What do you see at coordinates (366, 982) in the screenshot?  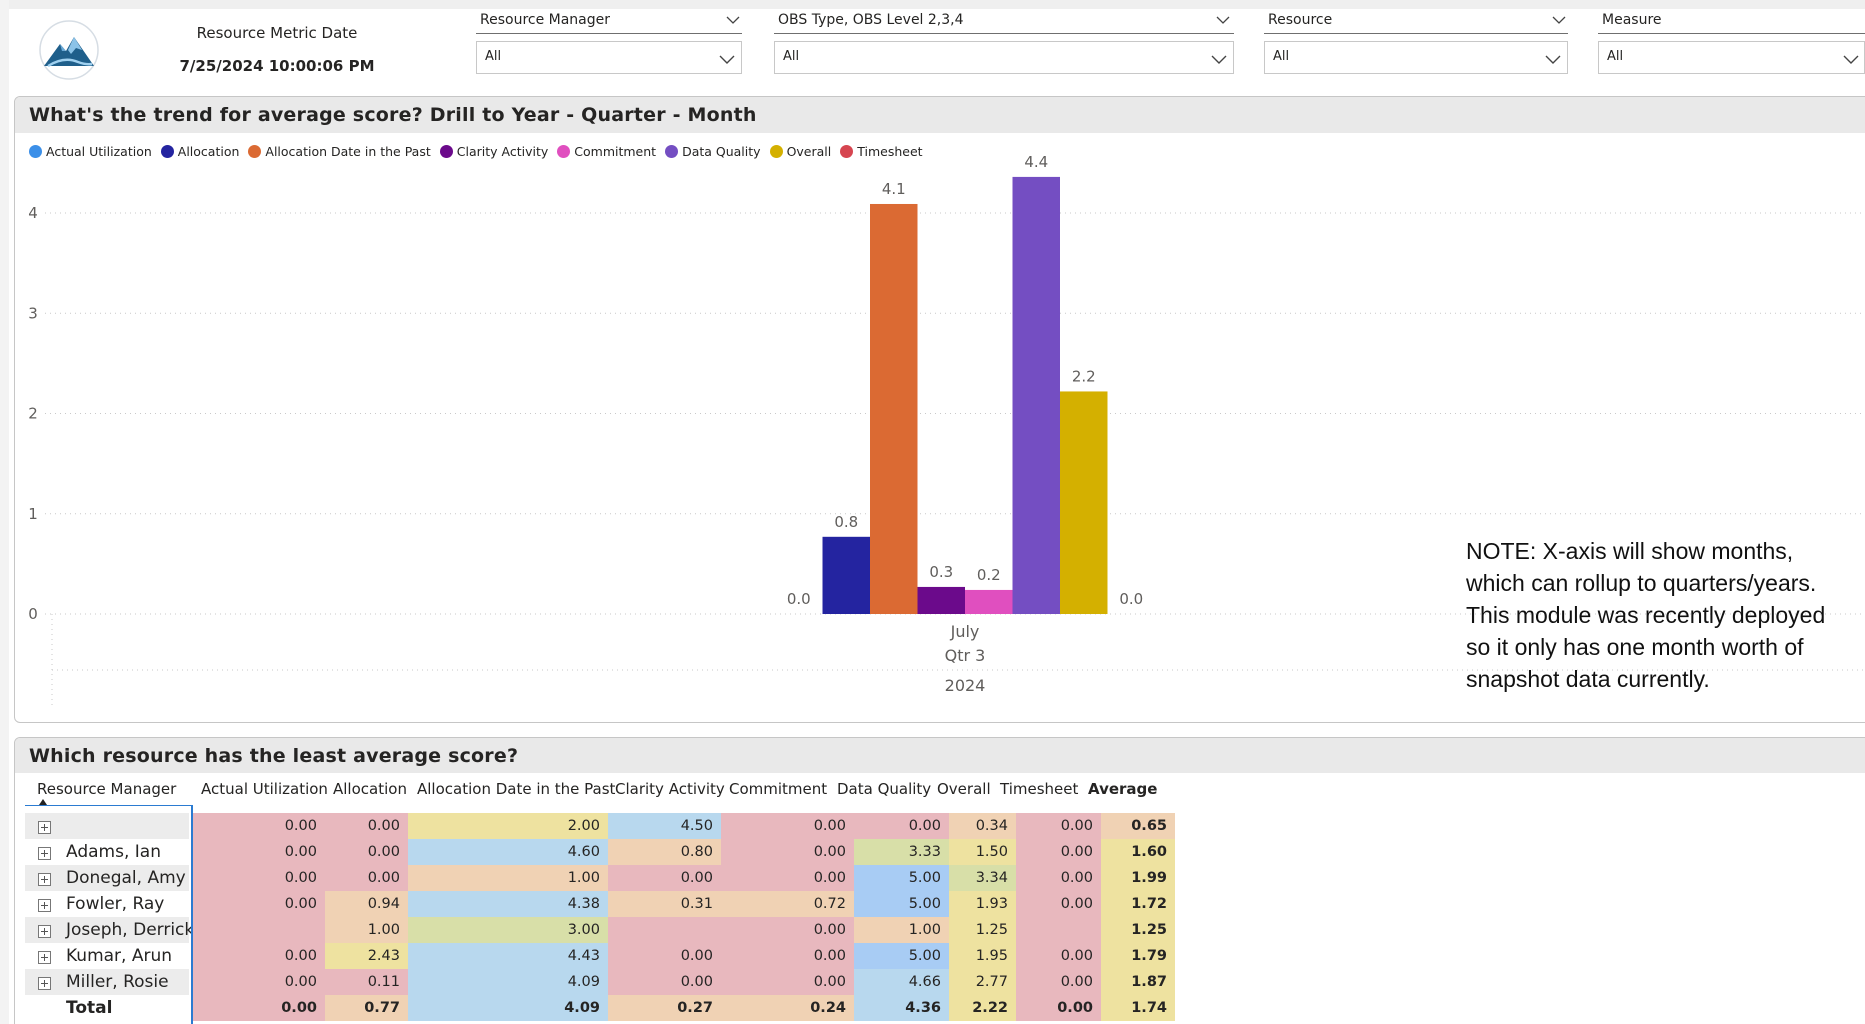 I see `table-cell: 0.11` at bounding box center [366, 982].